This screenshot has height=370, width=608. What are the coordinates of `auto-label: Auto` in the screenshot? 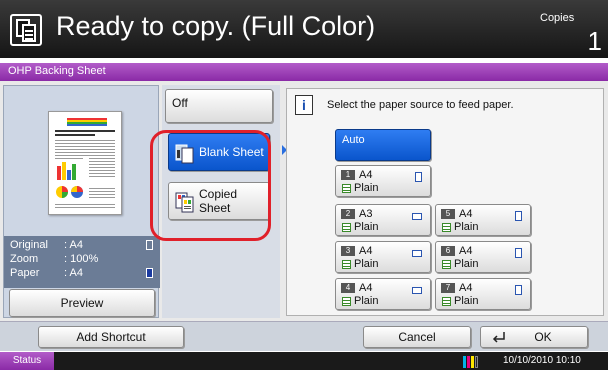 It's located at (353, 140).